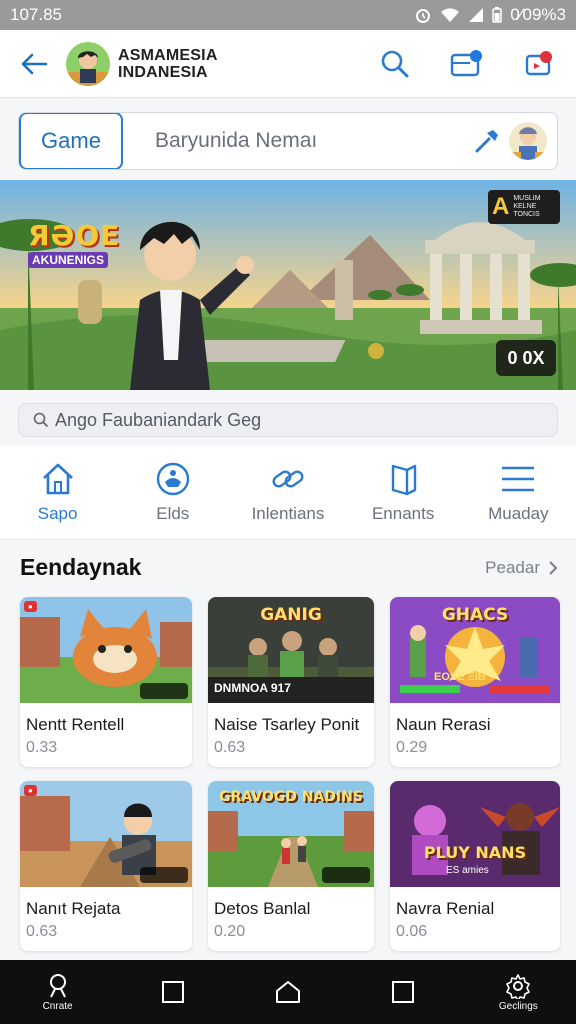 This screenshot has height=1024, width=576. I want to click on status-bar: 107.85 0⁄09%3, so click(288, 15).